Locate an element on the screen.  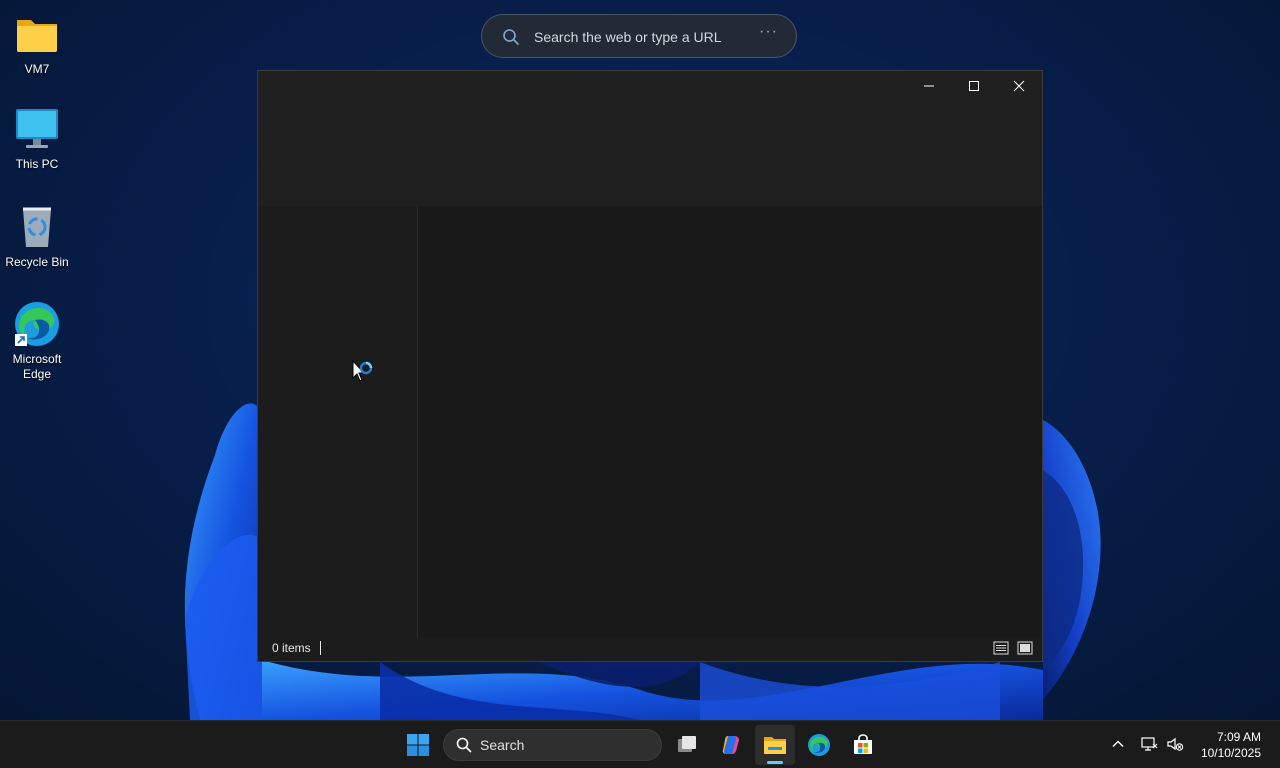
desktop-icon-recycle-bin: Recycle Bin is located at coordinates (37, 236).